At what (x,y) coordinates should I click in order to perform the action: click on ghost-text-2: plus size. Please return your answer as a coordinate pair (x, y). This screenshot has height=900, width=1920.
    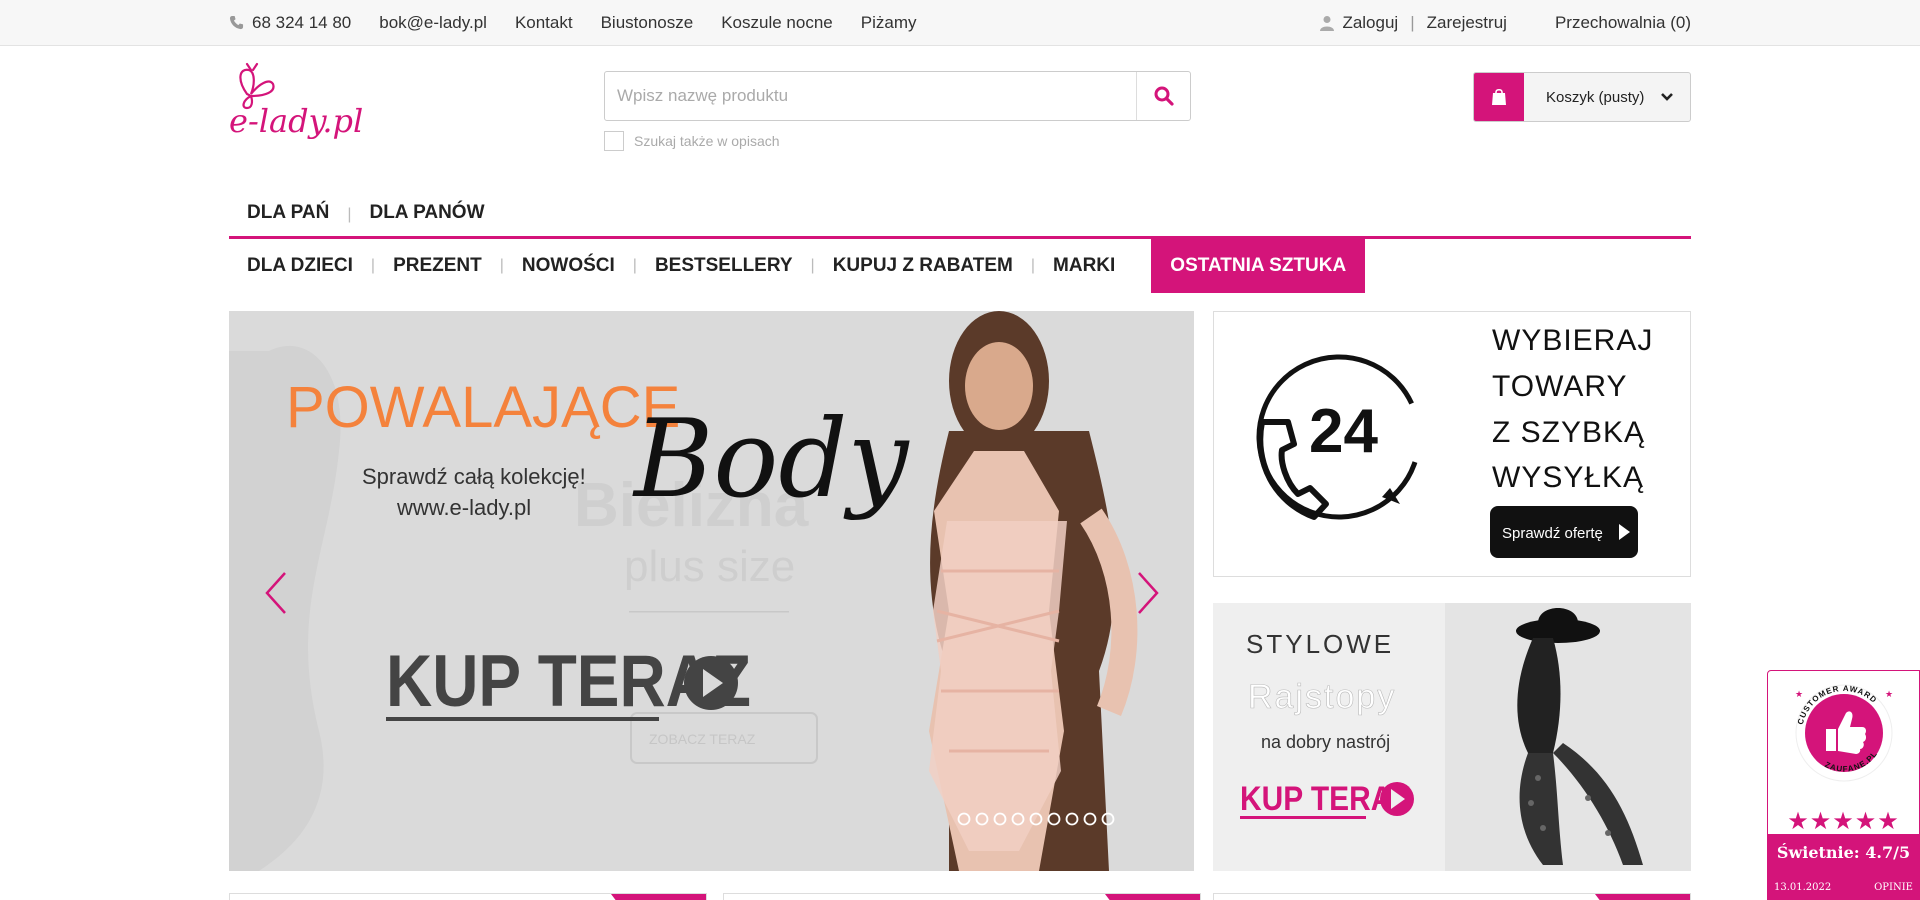
    Looking at the image, I should click on (709, 566).